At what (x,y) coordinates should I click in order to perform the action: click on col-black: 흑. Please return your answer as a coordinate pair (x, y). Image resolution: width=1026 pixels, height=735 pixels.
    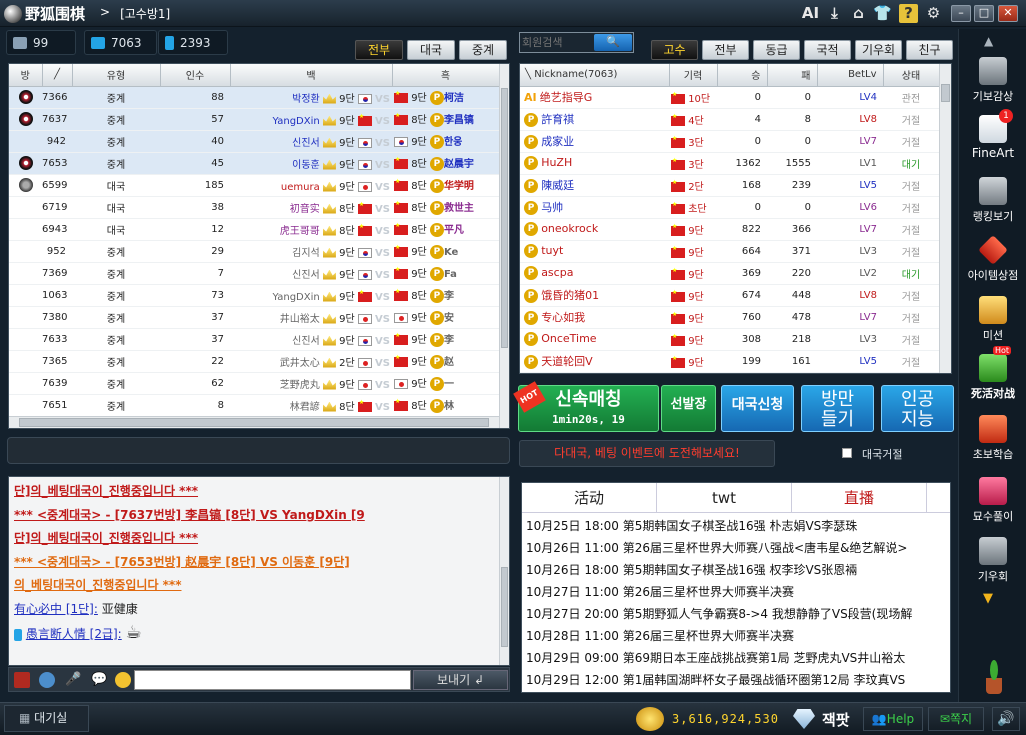
    Looking at the image, I should click on (446, 75).